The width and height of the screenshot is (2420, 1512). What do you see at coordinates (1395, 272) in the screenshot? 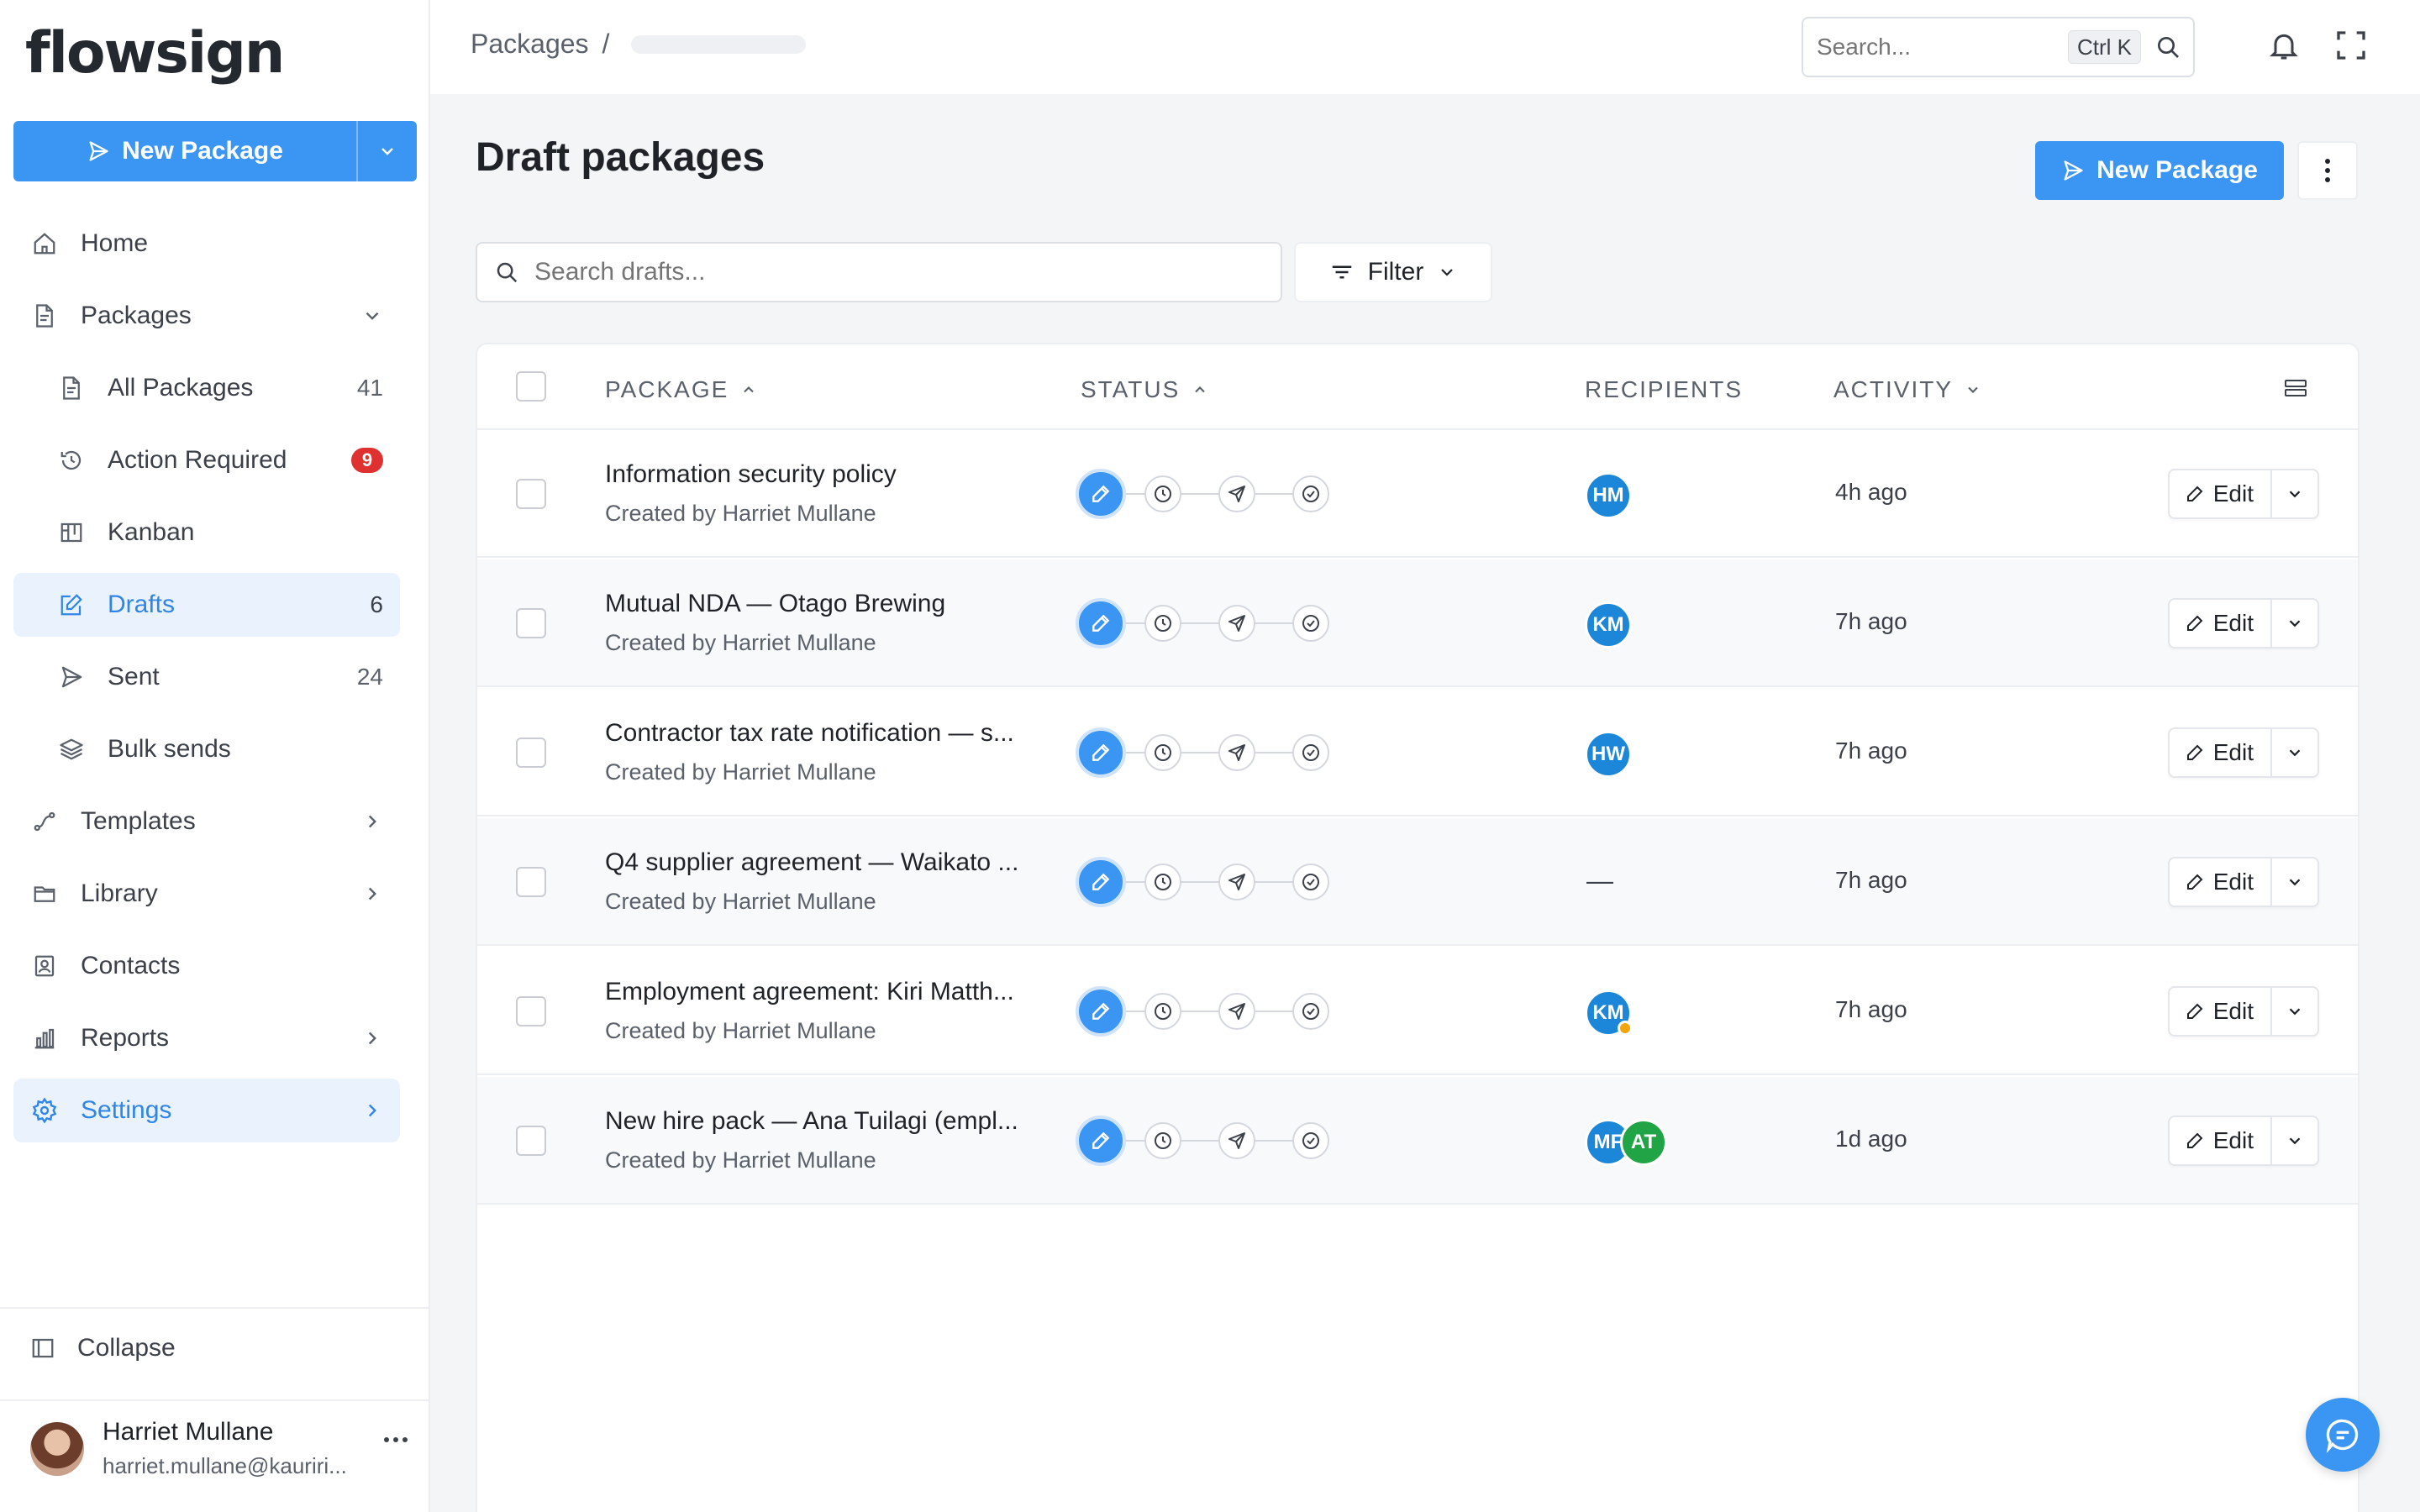
I see `filter-label: Filter` at bounding box center [1395, 272].